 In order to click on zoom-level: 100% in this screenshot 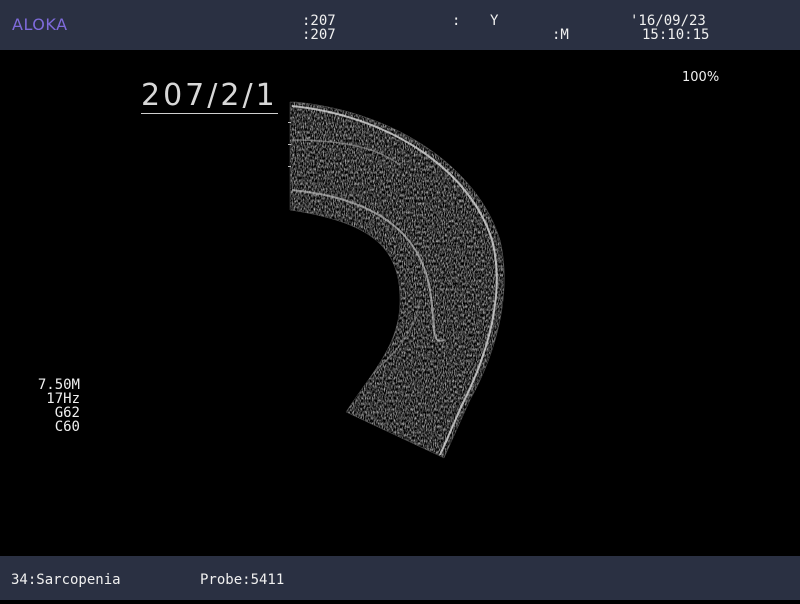, I will do `click(701, 77)`.